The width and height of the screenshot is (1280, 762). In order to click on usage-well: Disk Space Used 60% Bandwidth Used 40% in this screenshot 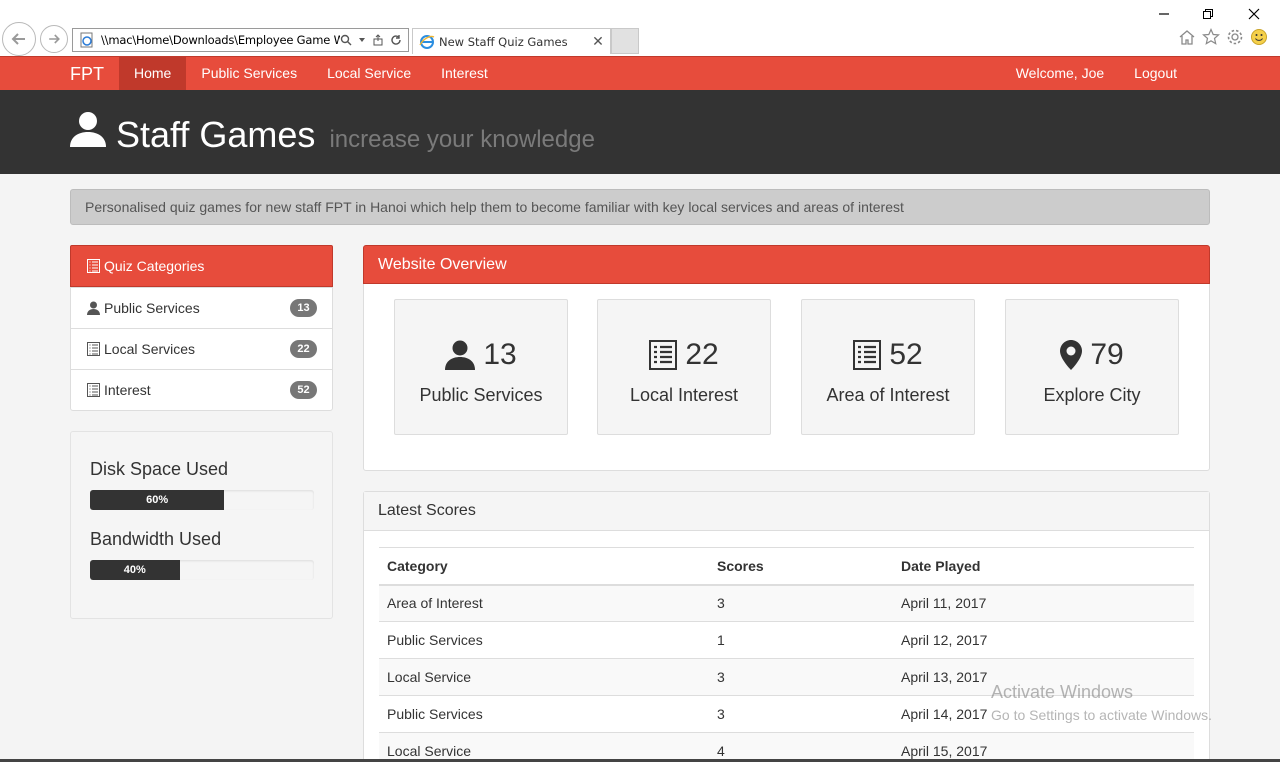, I will do `click(201, 525)`.